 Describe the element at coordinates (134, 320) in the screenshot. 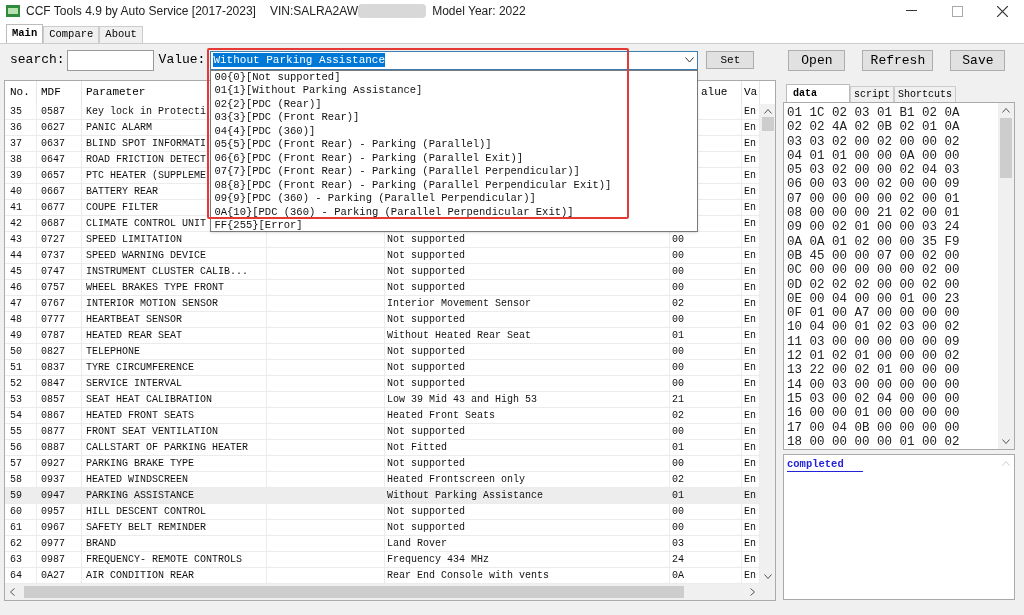

I see `table-cell-text: HEARTBEAT SENSOR` at that location.